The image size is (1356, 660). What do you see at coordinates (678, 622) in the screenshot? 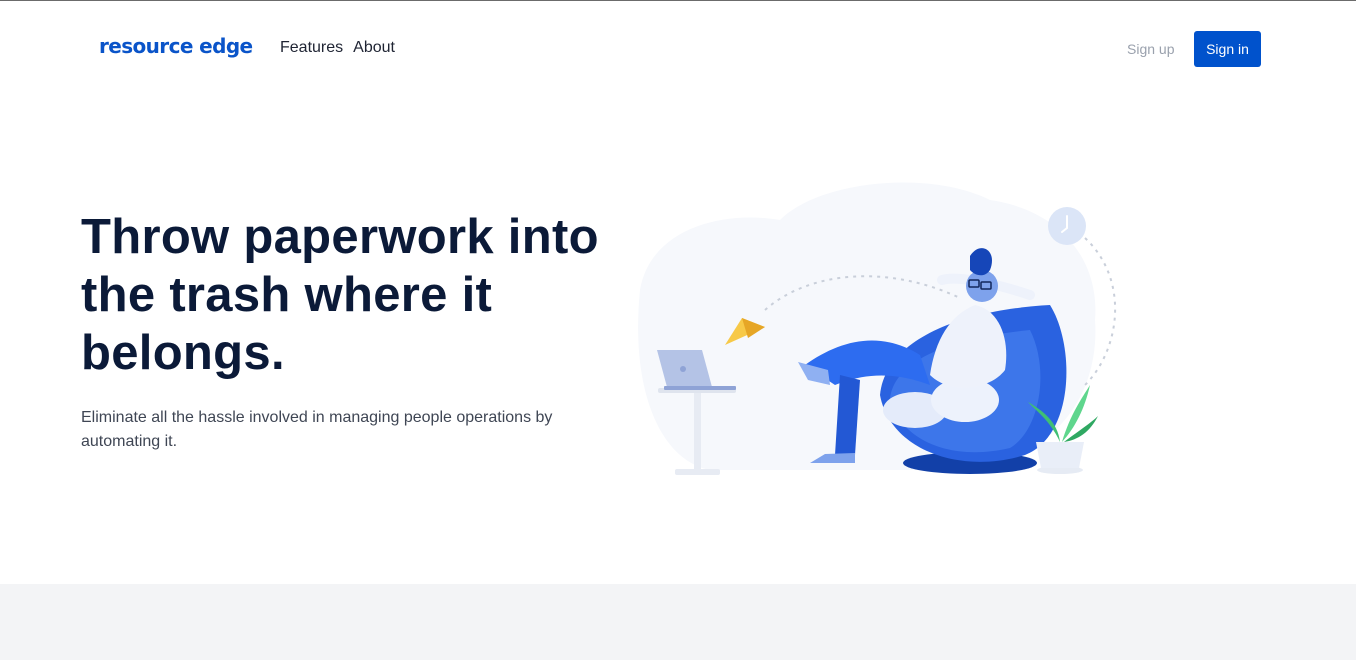
I see `footer-band` at bounding box center [678, 622].